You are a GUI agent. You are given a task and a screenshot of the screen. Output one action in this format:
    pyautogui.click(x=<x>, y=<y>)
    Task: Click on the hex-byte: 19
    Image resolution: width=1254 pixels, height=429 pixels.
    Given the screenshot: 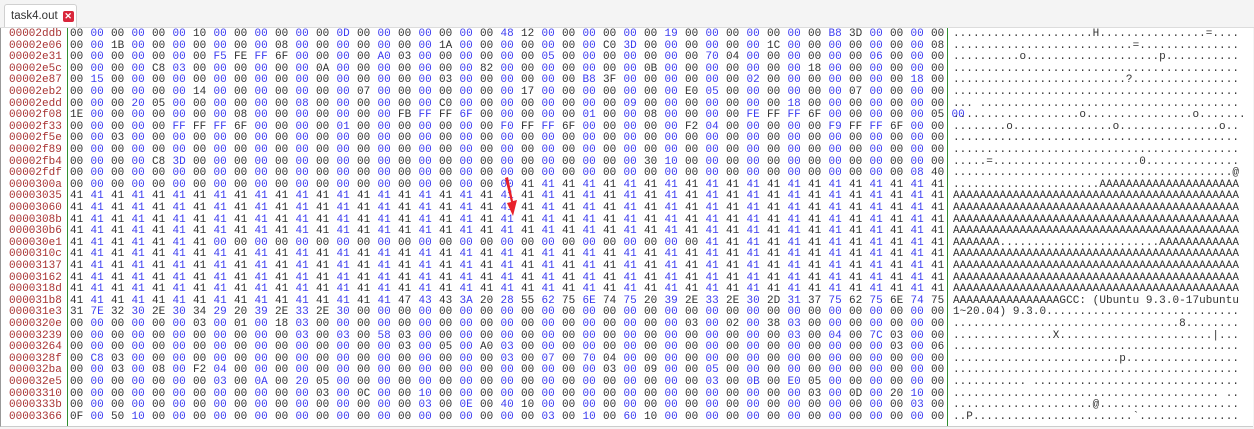 What is the action you would take?
    pyautogui.click(x=671, y=34)
    